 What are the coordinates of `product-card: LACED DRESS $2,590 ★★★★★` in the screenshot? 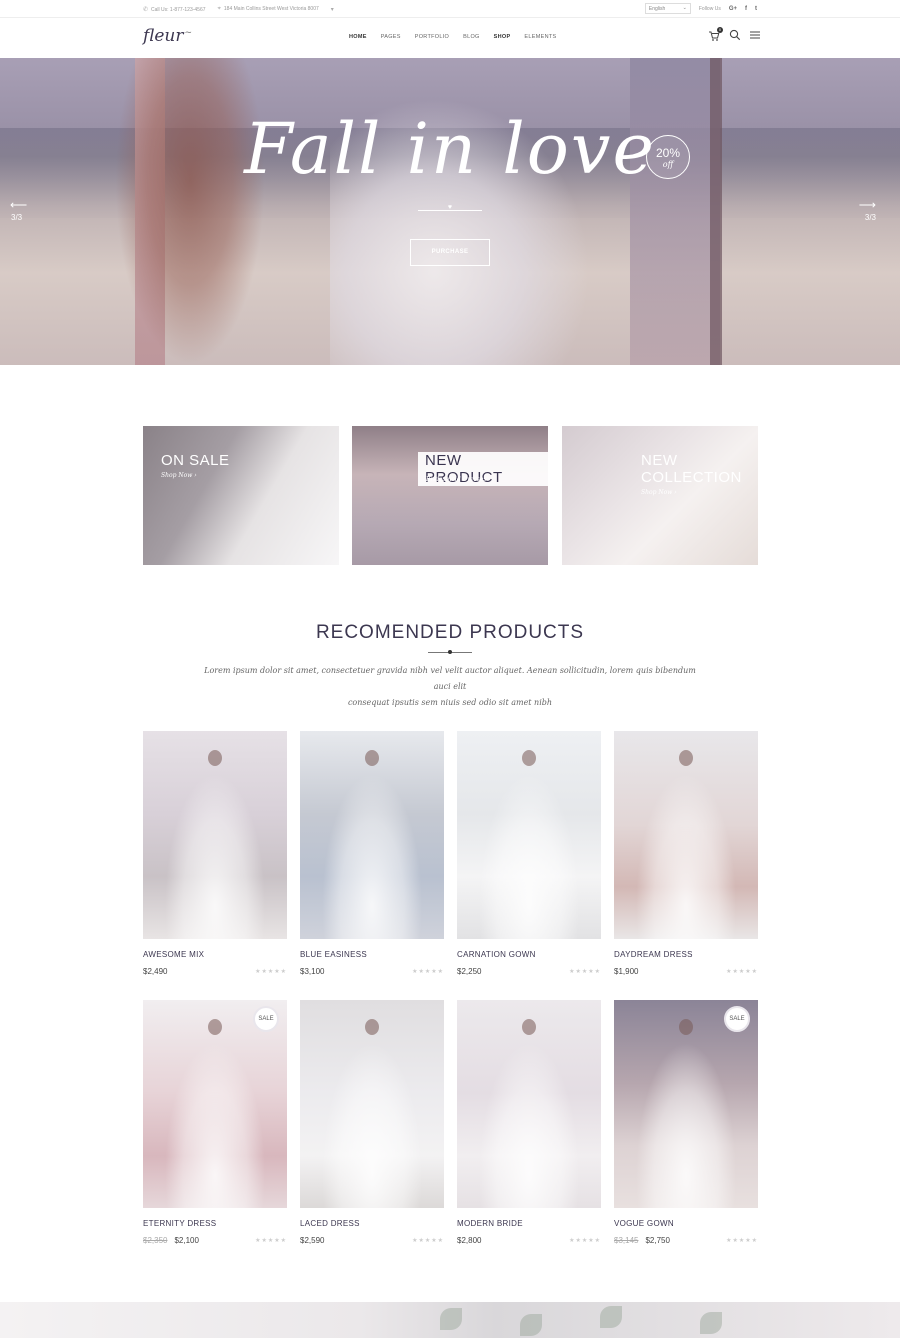 It's located at (372, 1122).